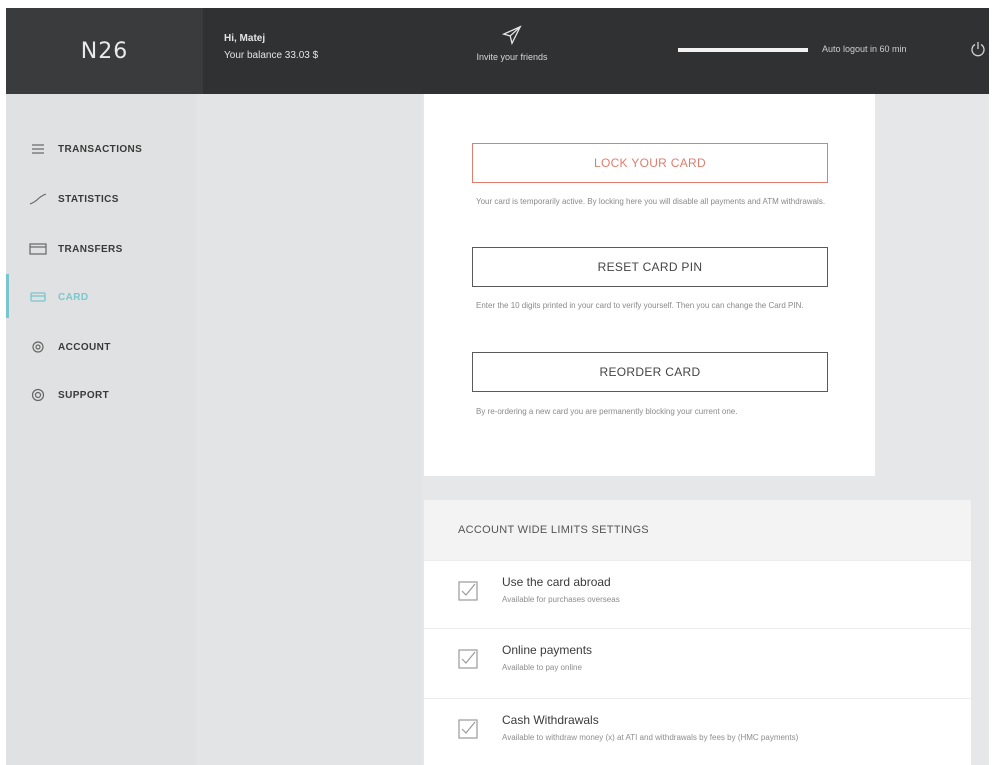 The height and width of the screenshot is (765, 993). I want to click on list-icon, so click(38, 149).